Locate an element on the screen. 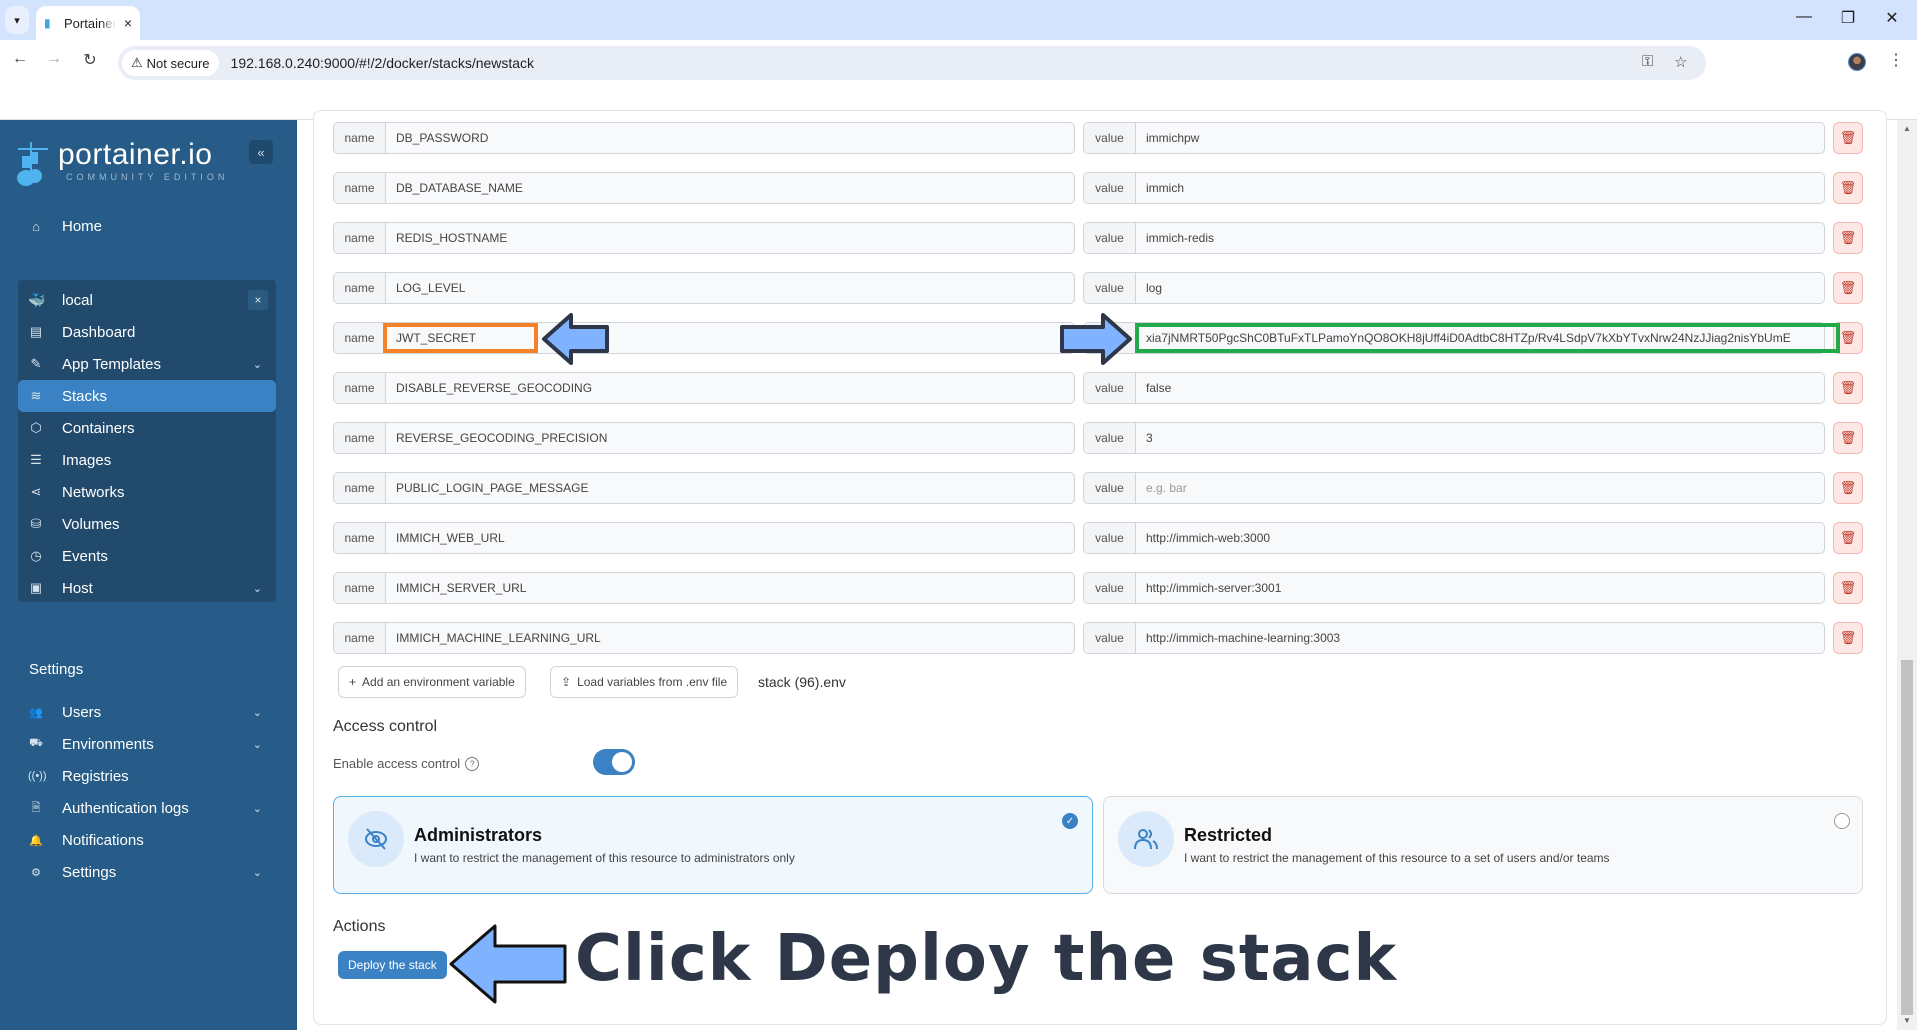  security-chip: ⚠ Not secure is located at coordinates (170, 63).